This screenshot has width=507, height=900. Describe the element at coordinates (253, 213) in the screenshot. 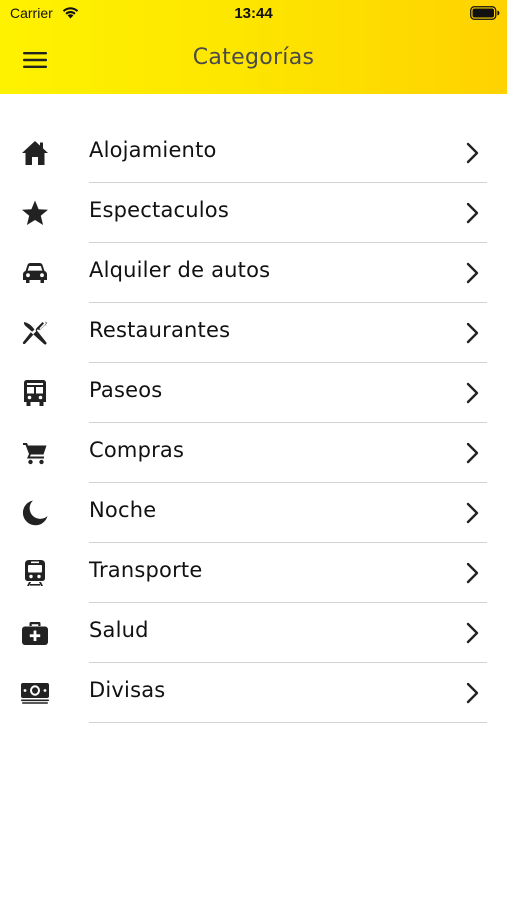

I see `category-item-espectaculos: Espectaculos` at that location.